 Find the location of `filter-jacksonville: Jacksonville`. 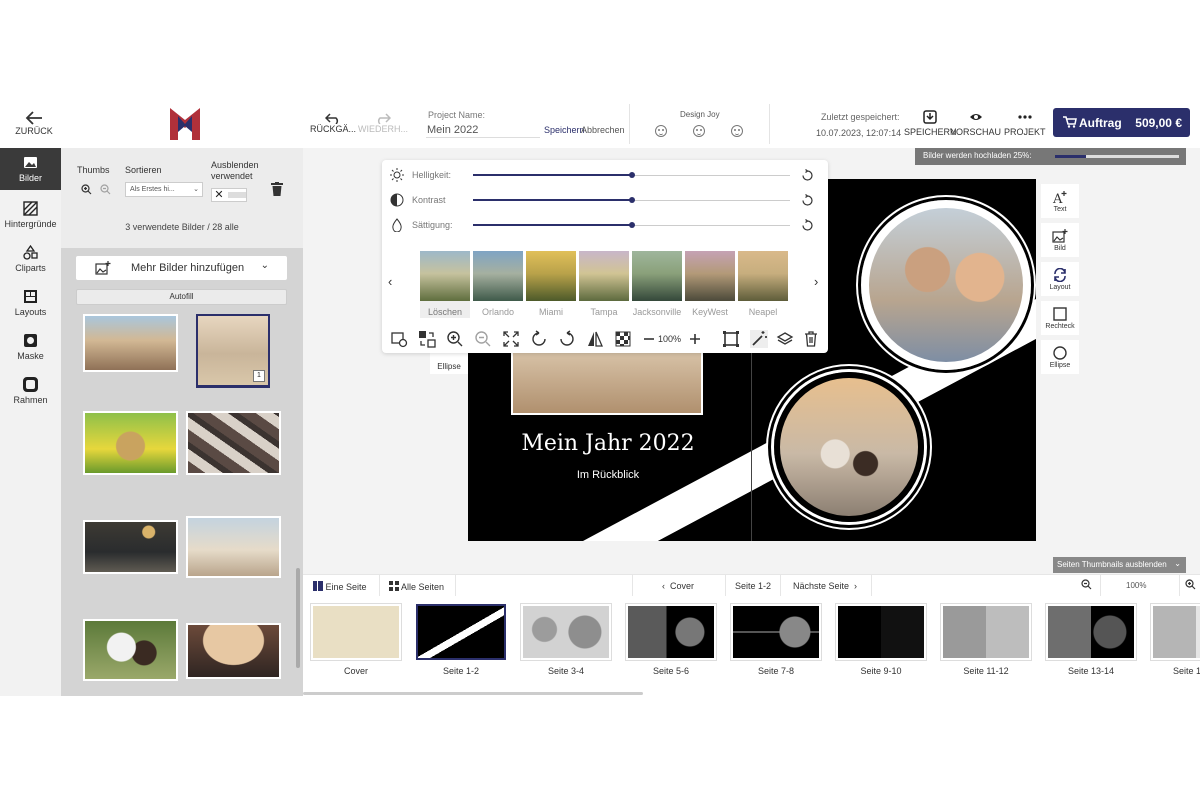

filter-jacksonville: Jacksonville is located at coordinates (657, 284).